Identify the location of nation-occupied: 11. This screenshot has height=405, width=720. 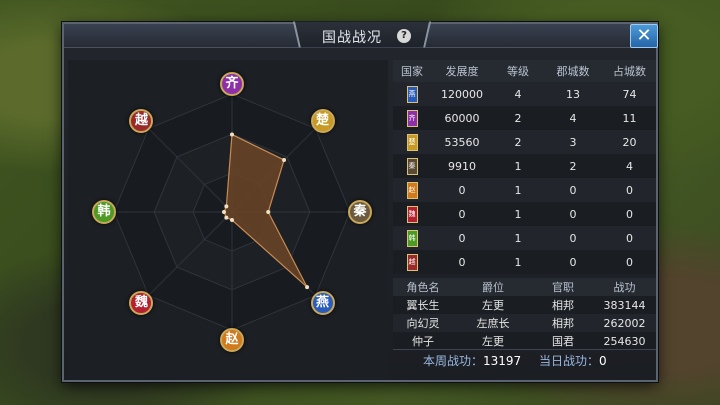
(629, 118).